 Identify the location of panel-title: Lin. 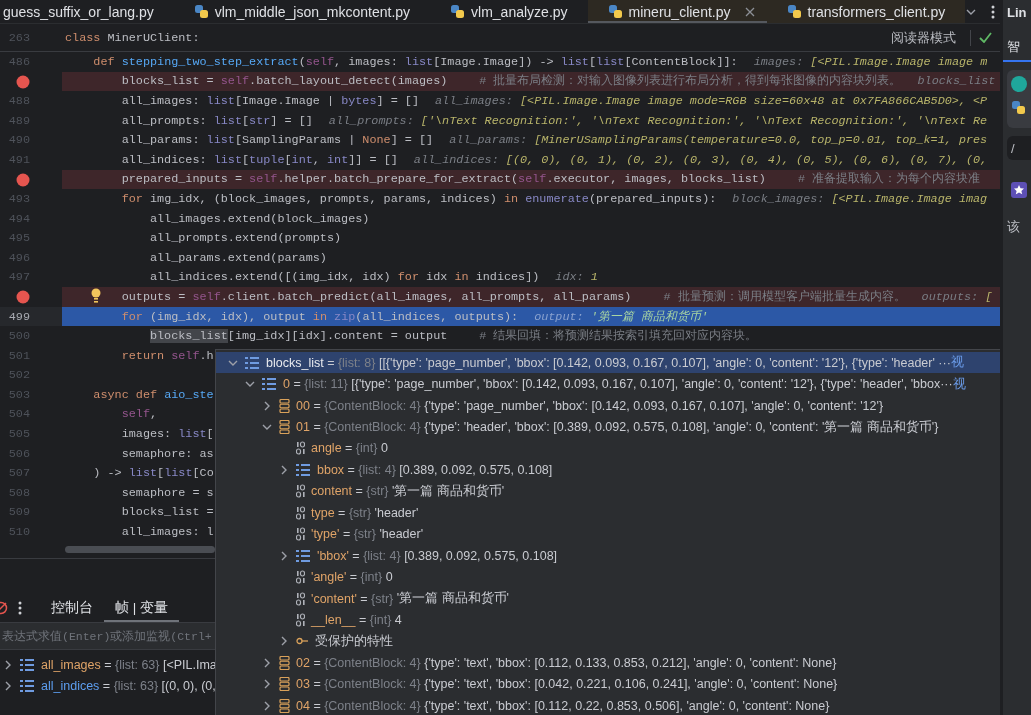
(1017, 12).